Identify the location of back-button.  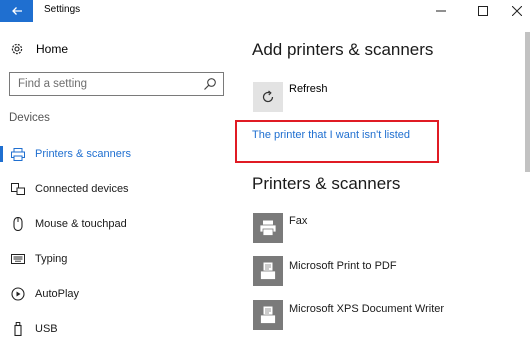
(16, 11).